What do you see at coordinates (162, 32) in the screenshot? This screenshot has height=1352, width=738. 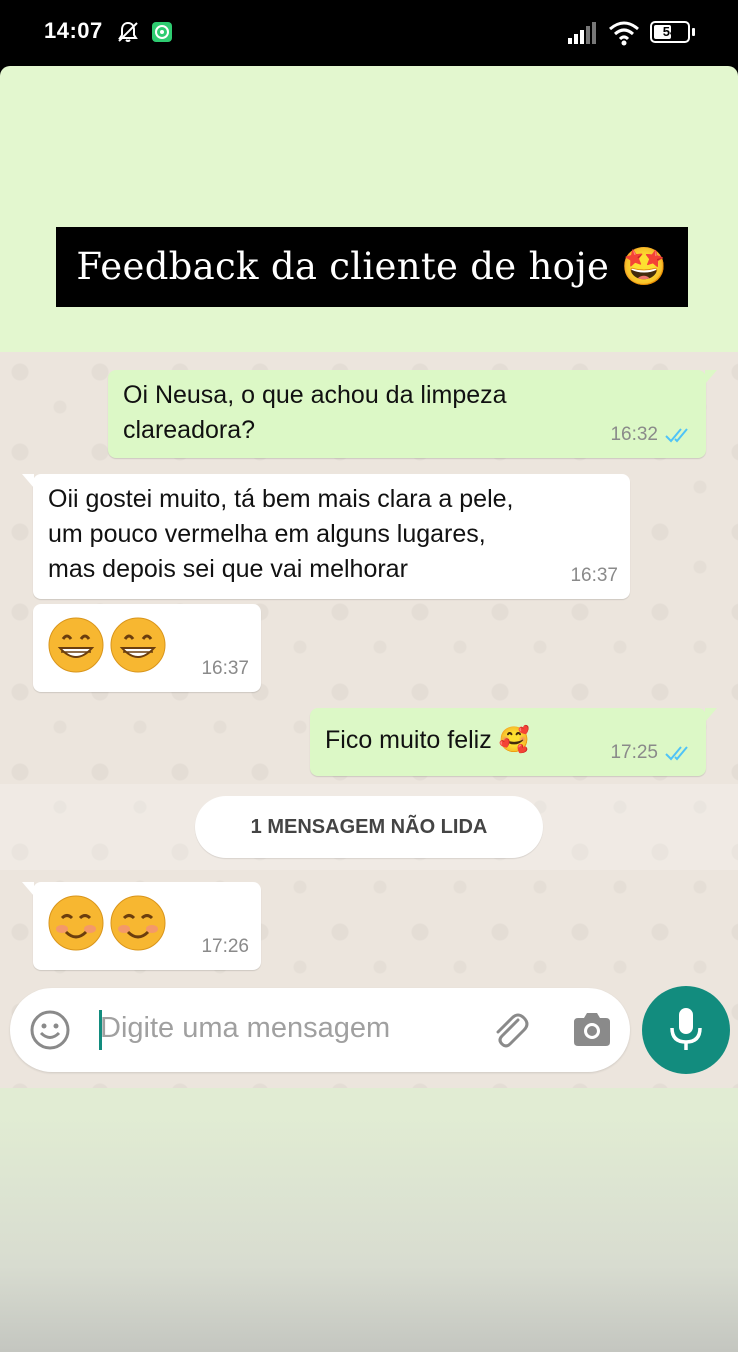 I see `whatsapp-notification-icon` at bounding box center [162, 32].